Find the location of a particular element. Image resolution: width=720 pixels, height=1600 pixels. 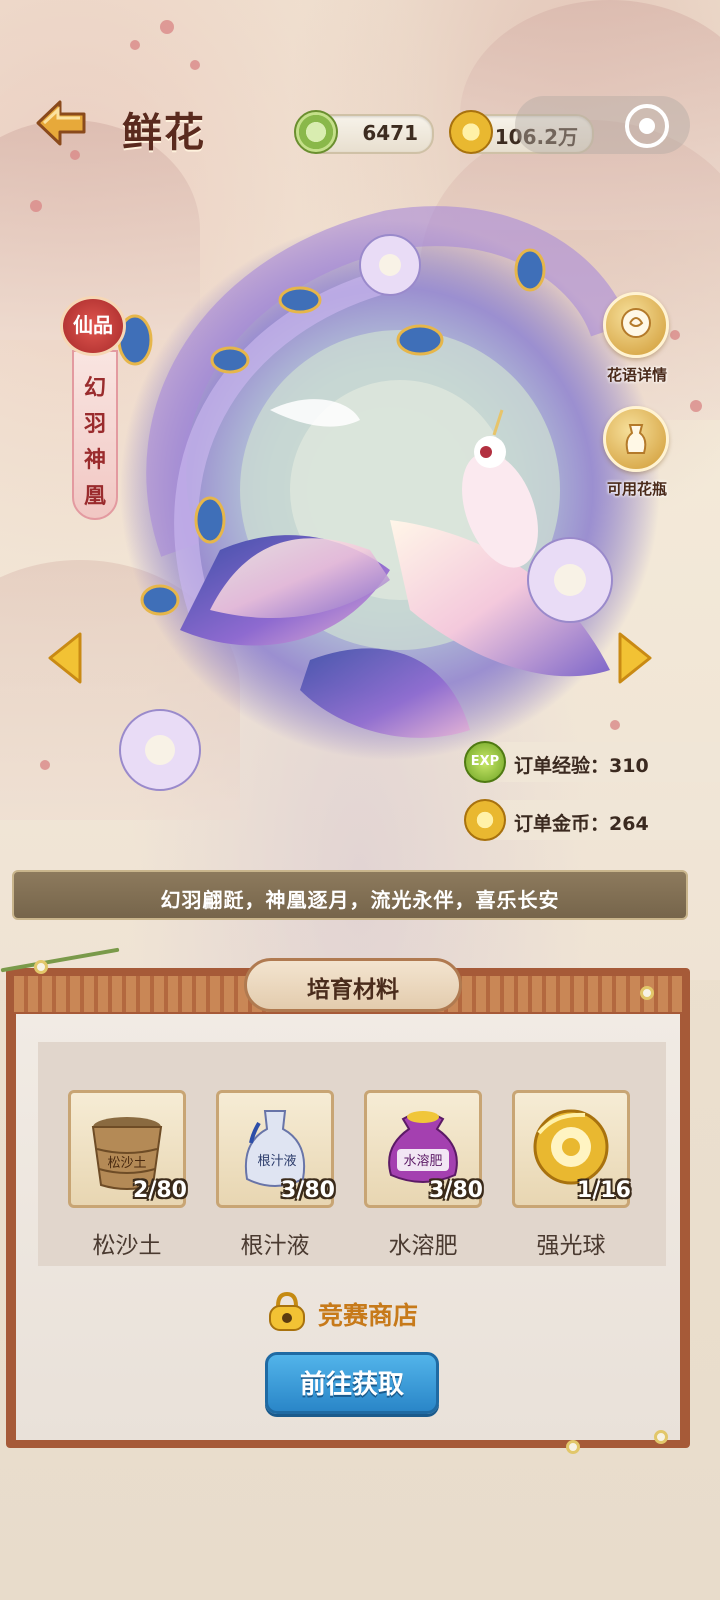

flower-language-button is located at coordinates (636, 325).